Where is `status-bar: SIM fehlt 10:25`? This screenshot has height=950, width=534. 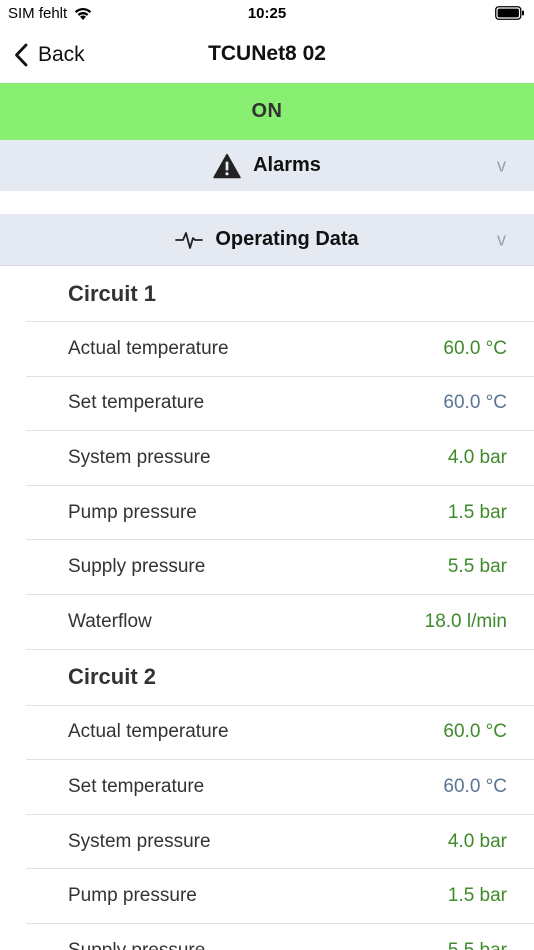 status-bar: SIM fehlt 10:25 is located at coordinates (267, 14).